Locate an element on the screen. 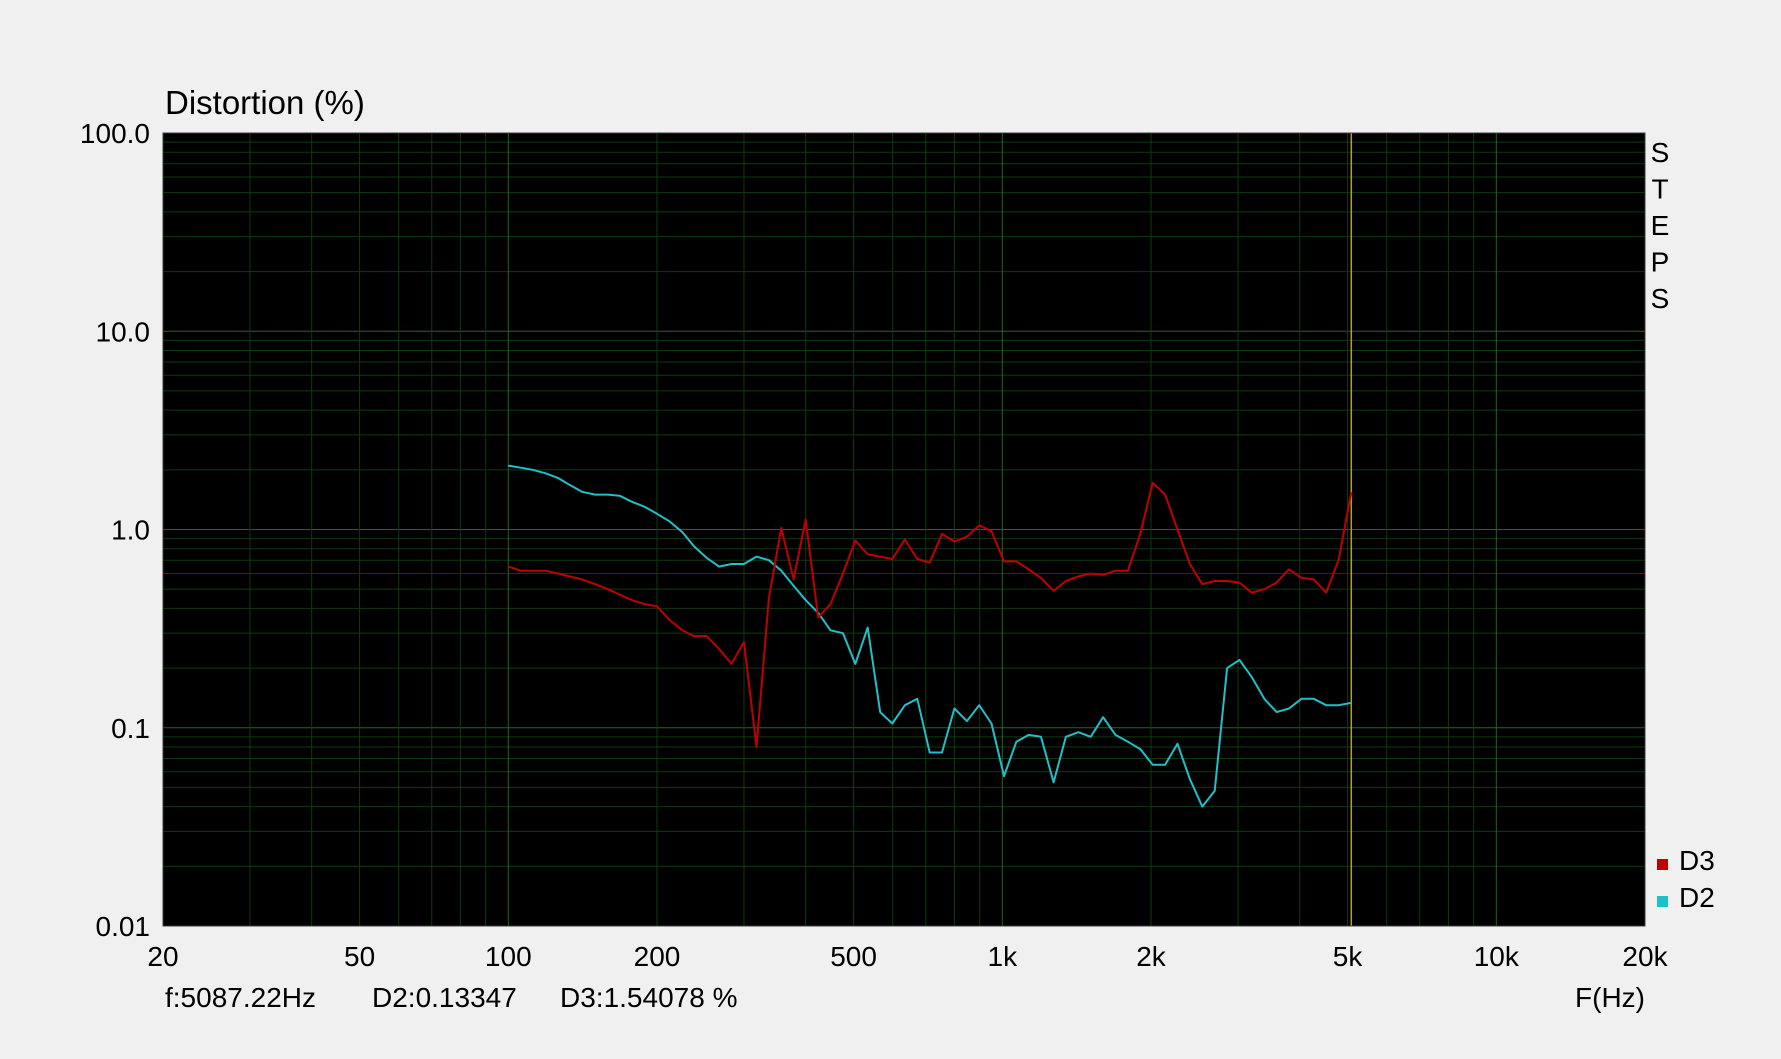 The height and width of the screenshot is (1059, 1781). legend-label: D3 is located at coordinates (1697, 860).